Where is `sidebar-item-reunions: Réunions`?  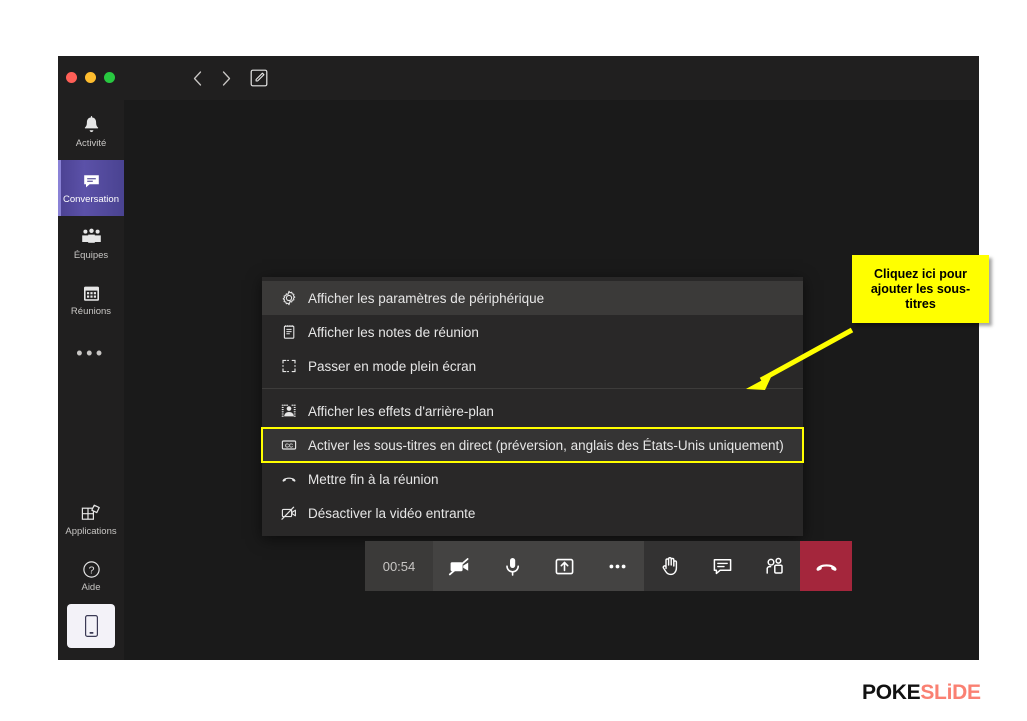
sidebar-item-reunions: Réunions is located at coordinates (91, 300).